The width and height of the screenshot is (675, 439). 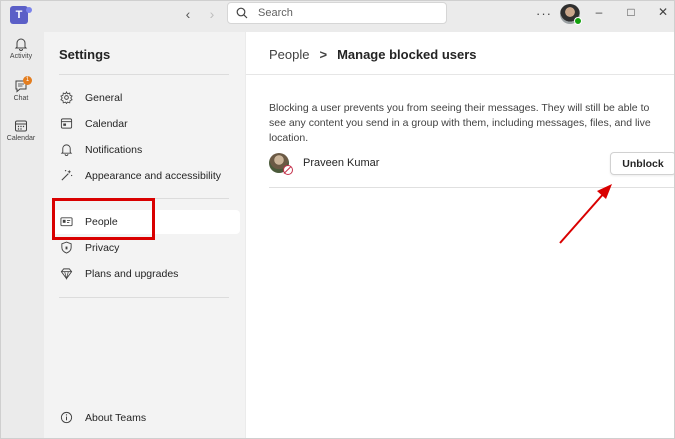 I want to click on search-icon, so click(x=242, y=13).